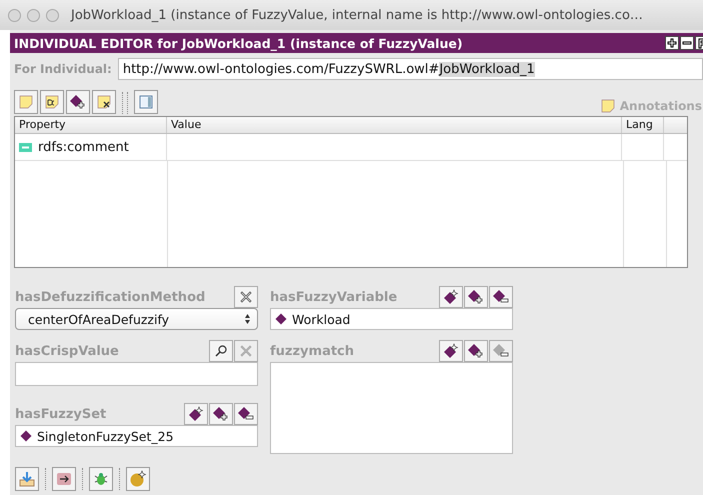 Image resolution: width=703 pixels, height=495 pixels. Describe the element at coordinates (687, 43) in the screenshot. I see `minus-icon` at that location.